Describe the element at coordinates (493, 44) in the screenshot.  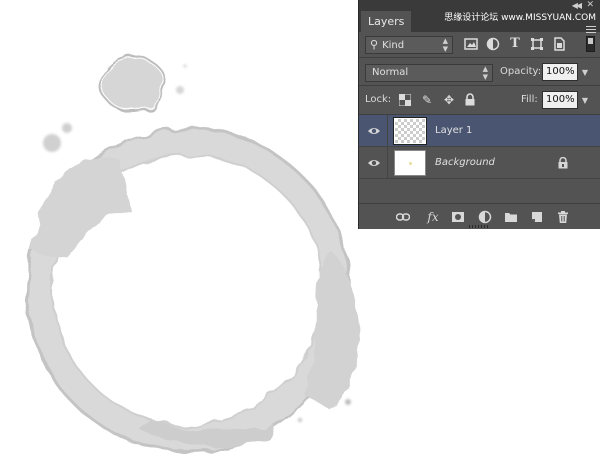
I see `adjustment-filter-icon` at that location.